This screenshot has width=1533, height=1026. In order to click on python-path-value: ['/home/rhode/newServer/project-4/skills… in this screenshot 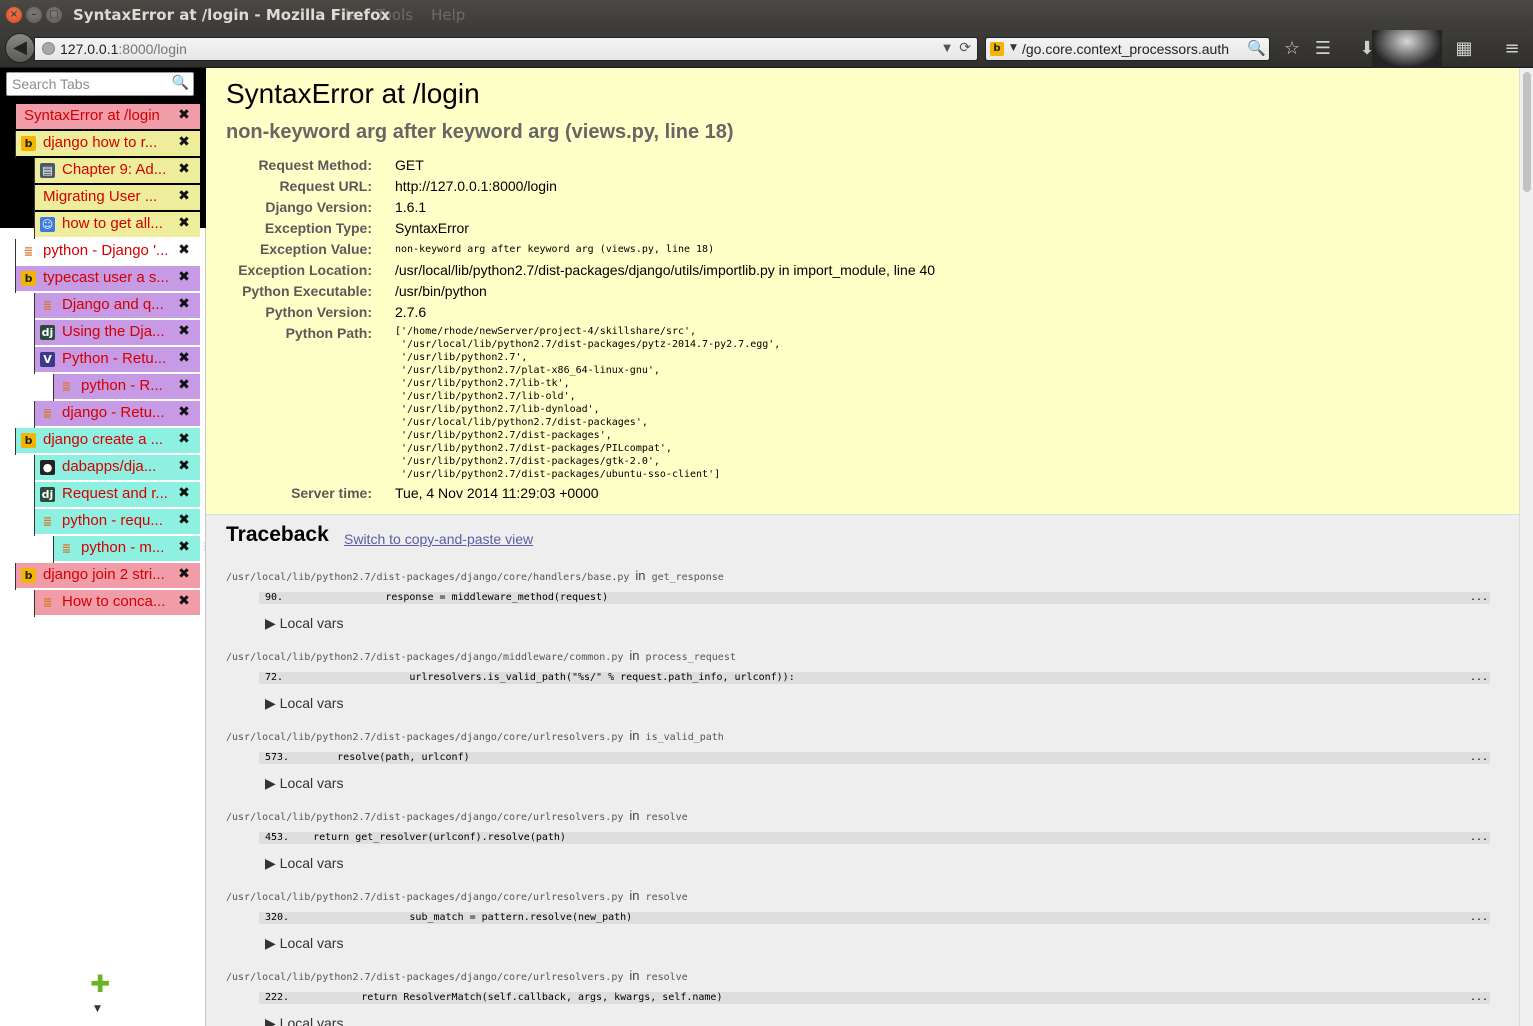, I will do `click(587, 403)`.